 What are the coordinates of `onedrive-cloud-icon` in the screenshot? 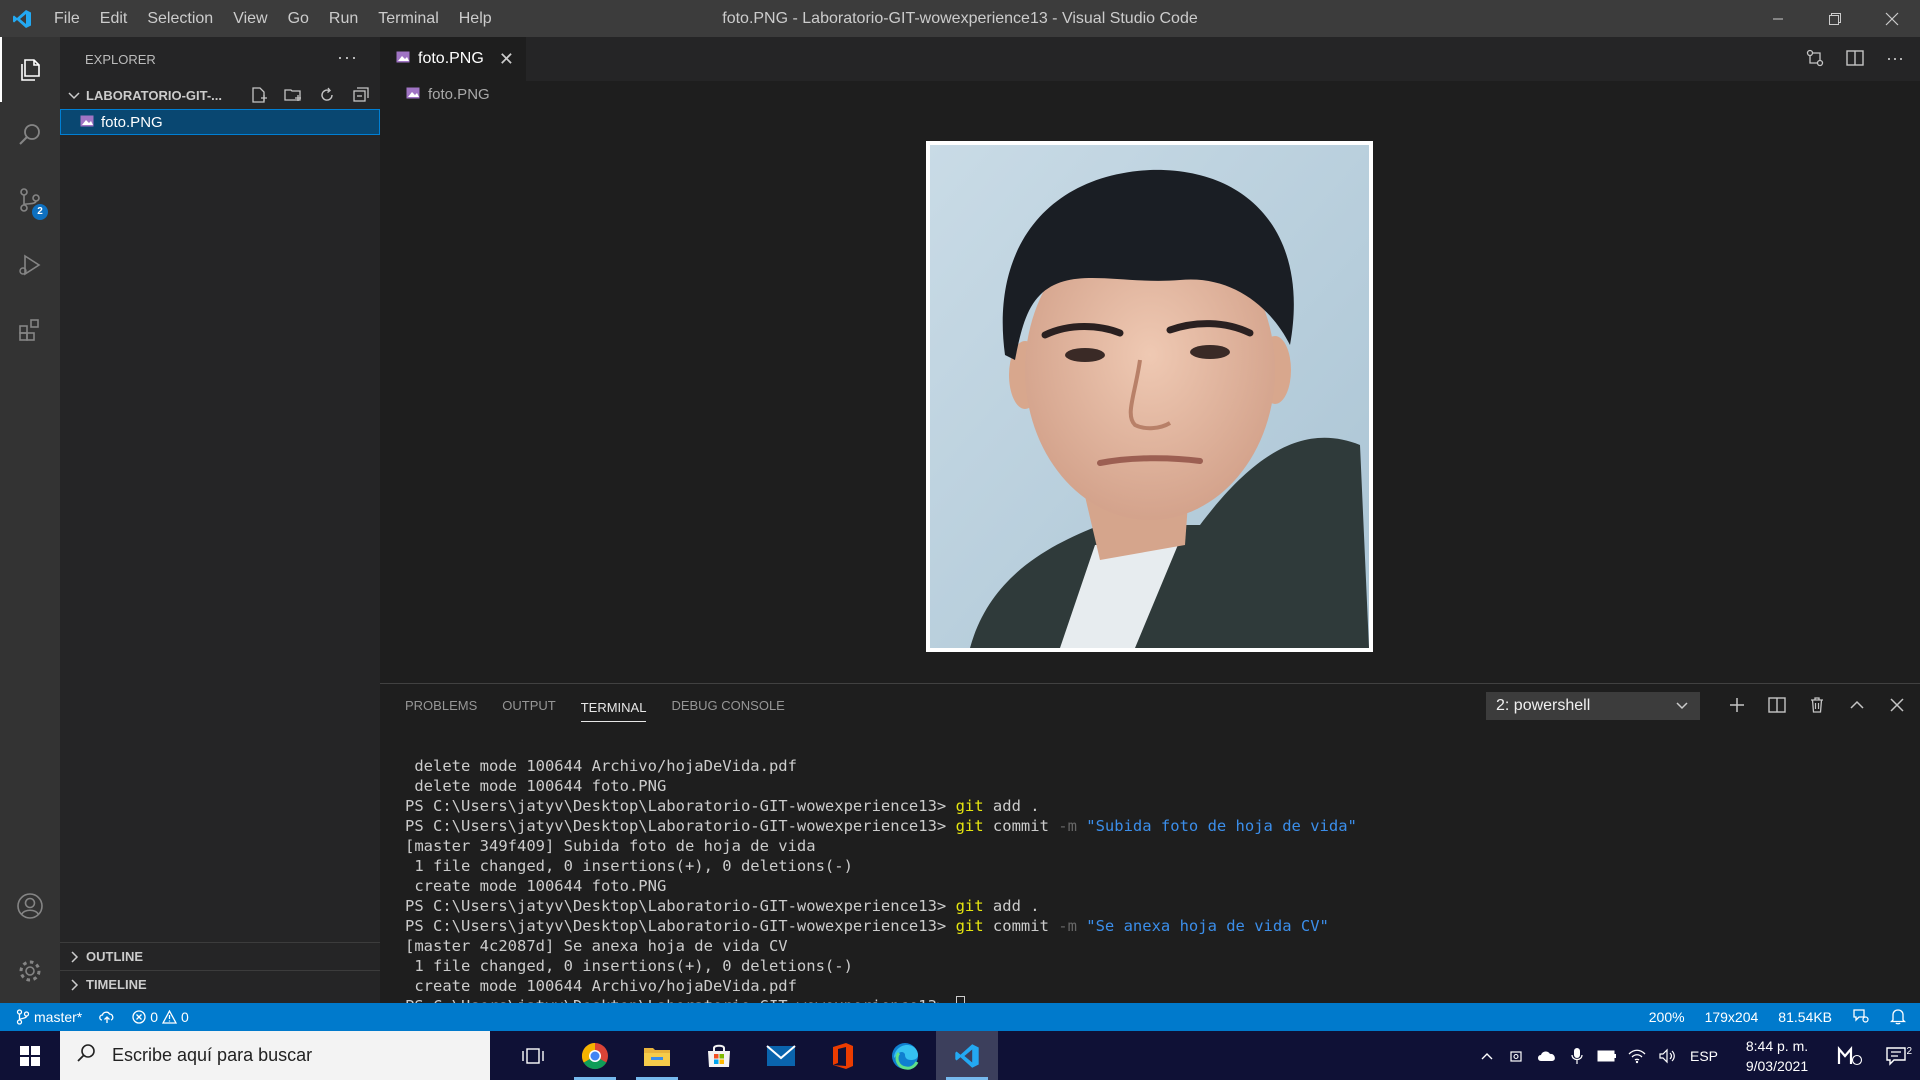 It's located at (1547, 1056).